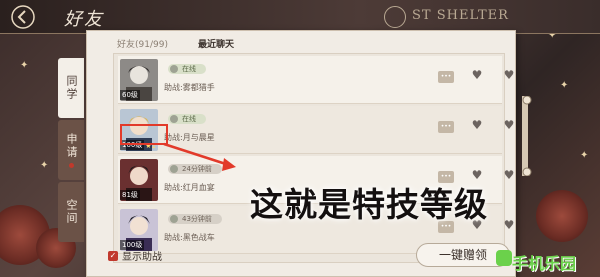 Image resolution: width=600 pixels, height=277 pixels. What do you see at coordinates (562, 216) in the screenshot?
I see `rose-decoration` at bounding box center [562, 216].